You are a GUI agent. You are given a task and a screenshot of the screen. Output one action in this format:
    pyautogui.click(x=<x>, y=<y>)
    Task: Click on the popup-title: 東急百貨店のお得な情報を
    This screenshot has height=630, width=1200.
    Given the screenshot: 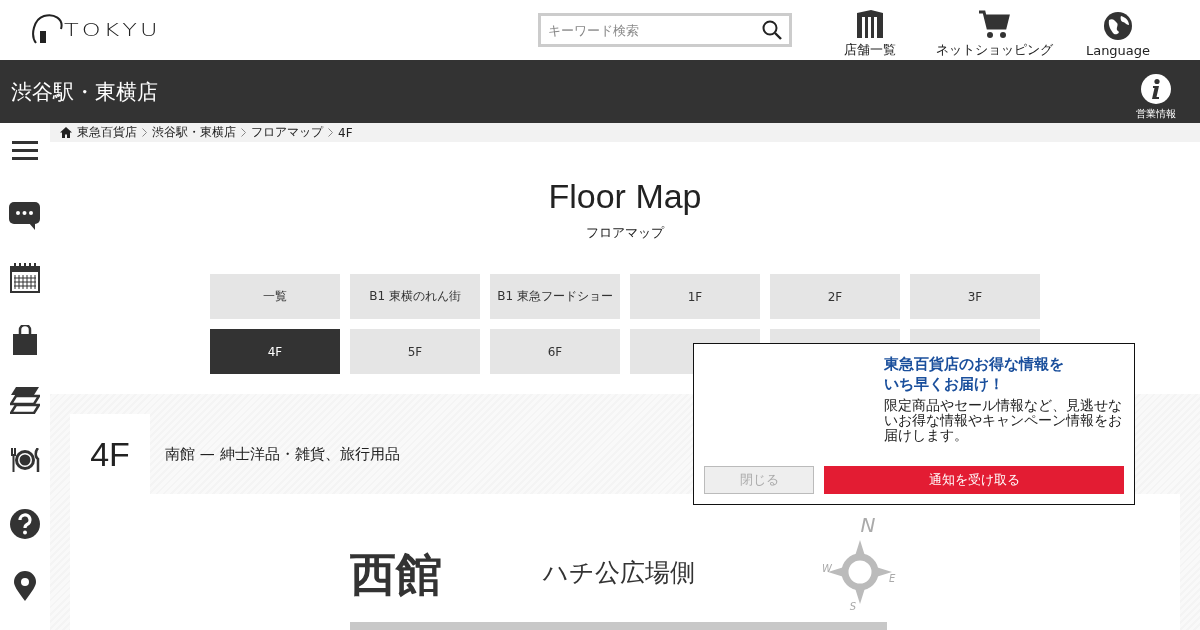 What is the action you would take?
    pyautogui.click(x=974, y=364)
    